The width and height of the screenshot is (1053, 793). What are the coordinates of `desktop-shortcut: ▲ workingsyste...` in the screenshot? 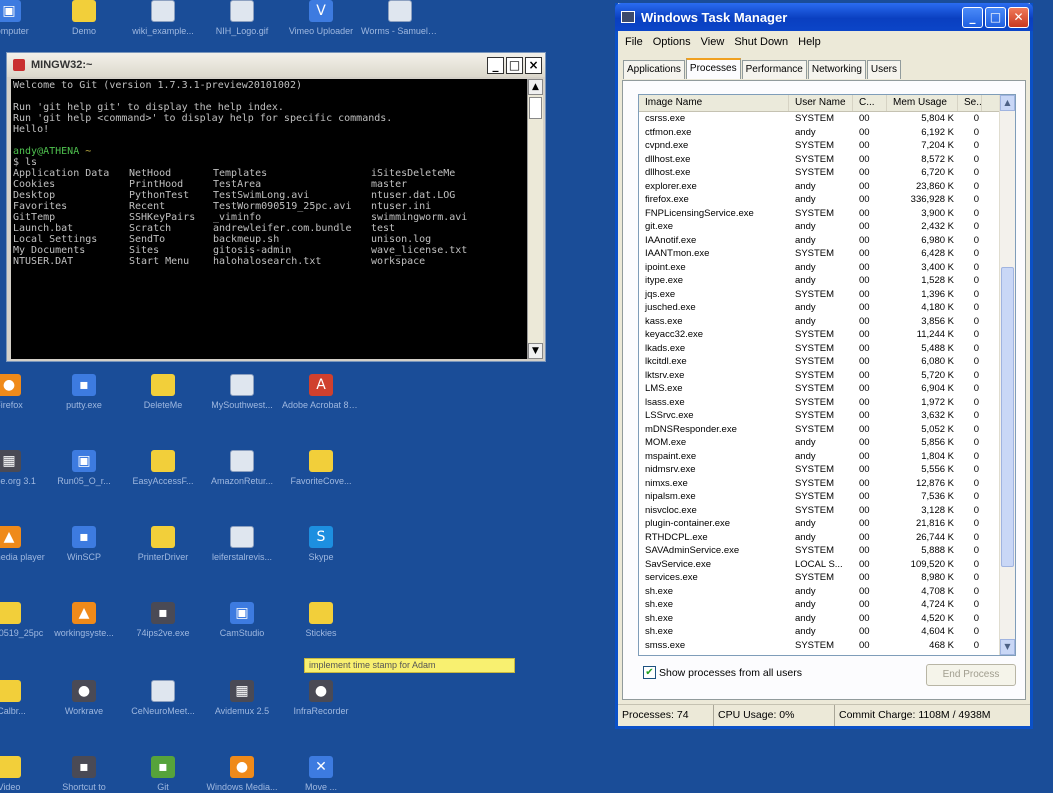 It's located at (84, 620).